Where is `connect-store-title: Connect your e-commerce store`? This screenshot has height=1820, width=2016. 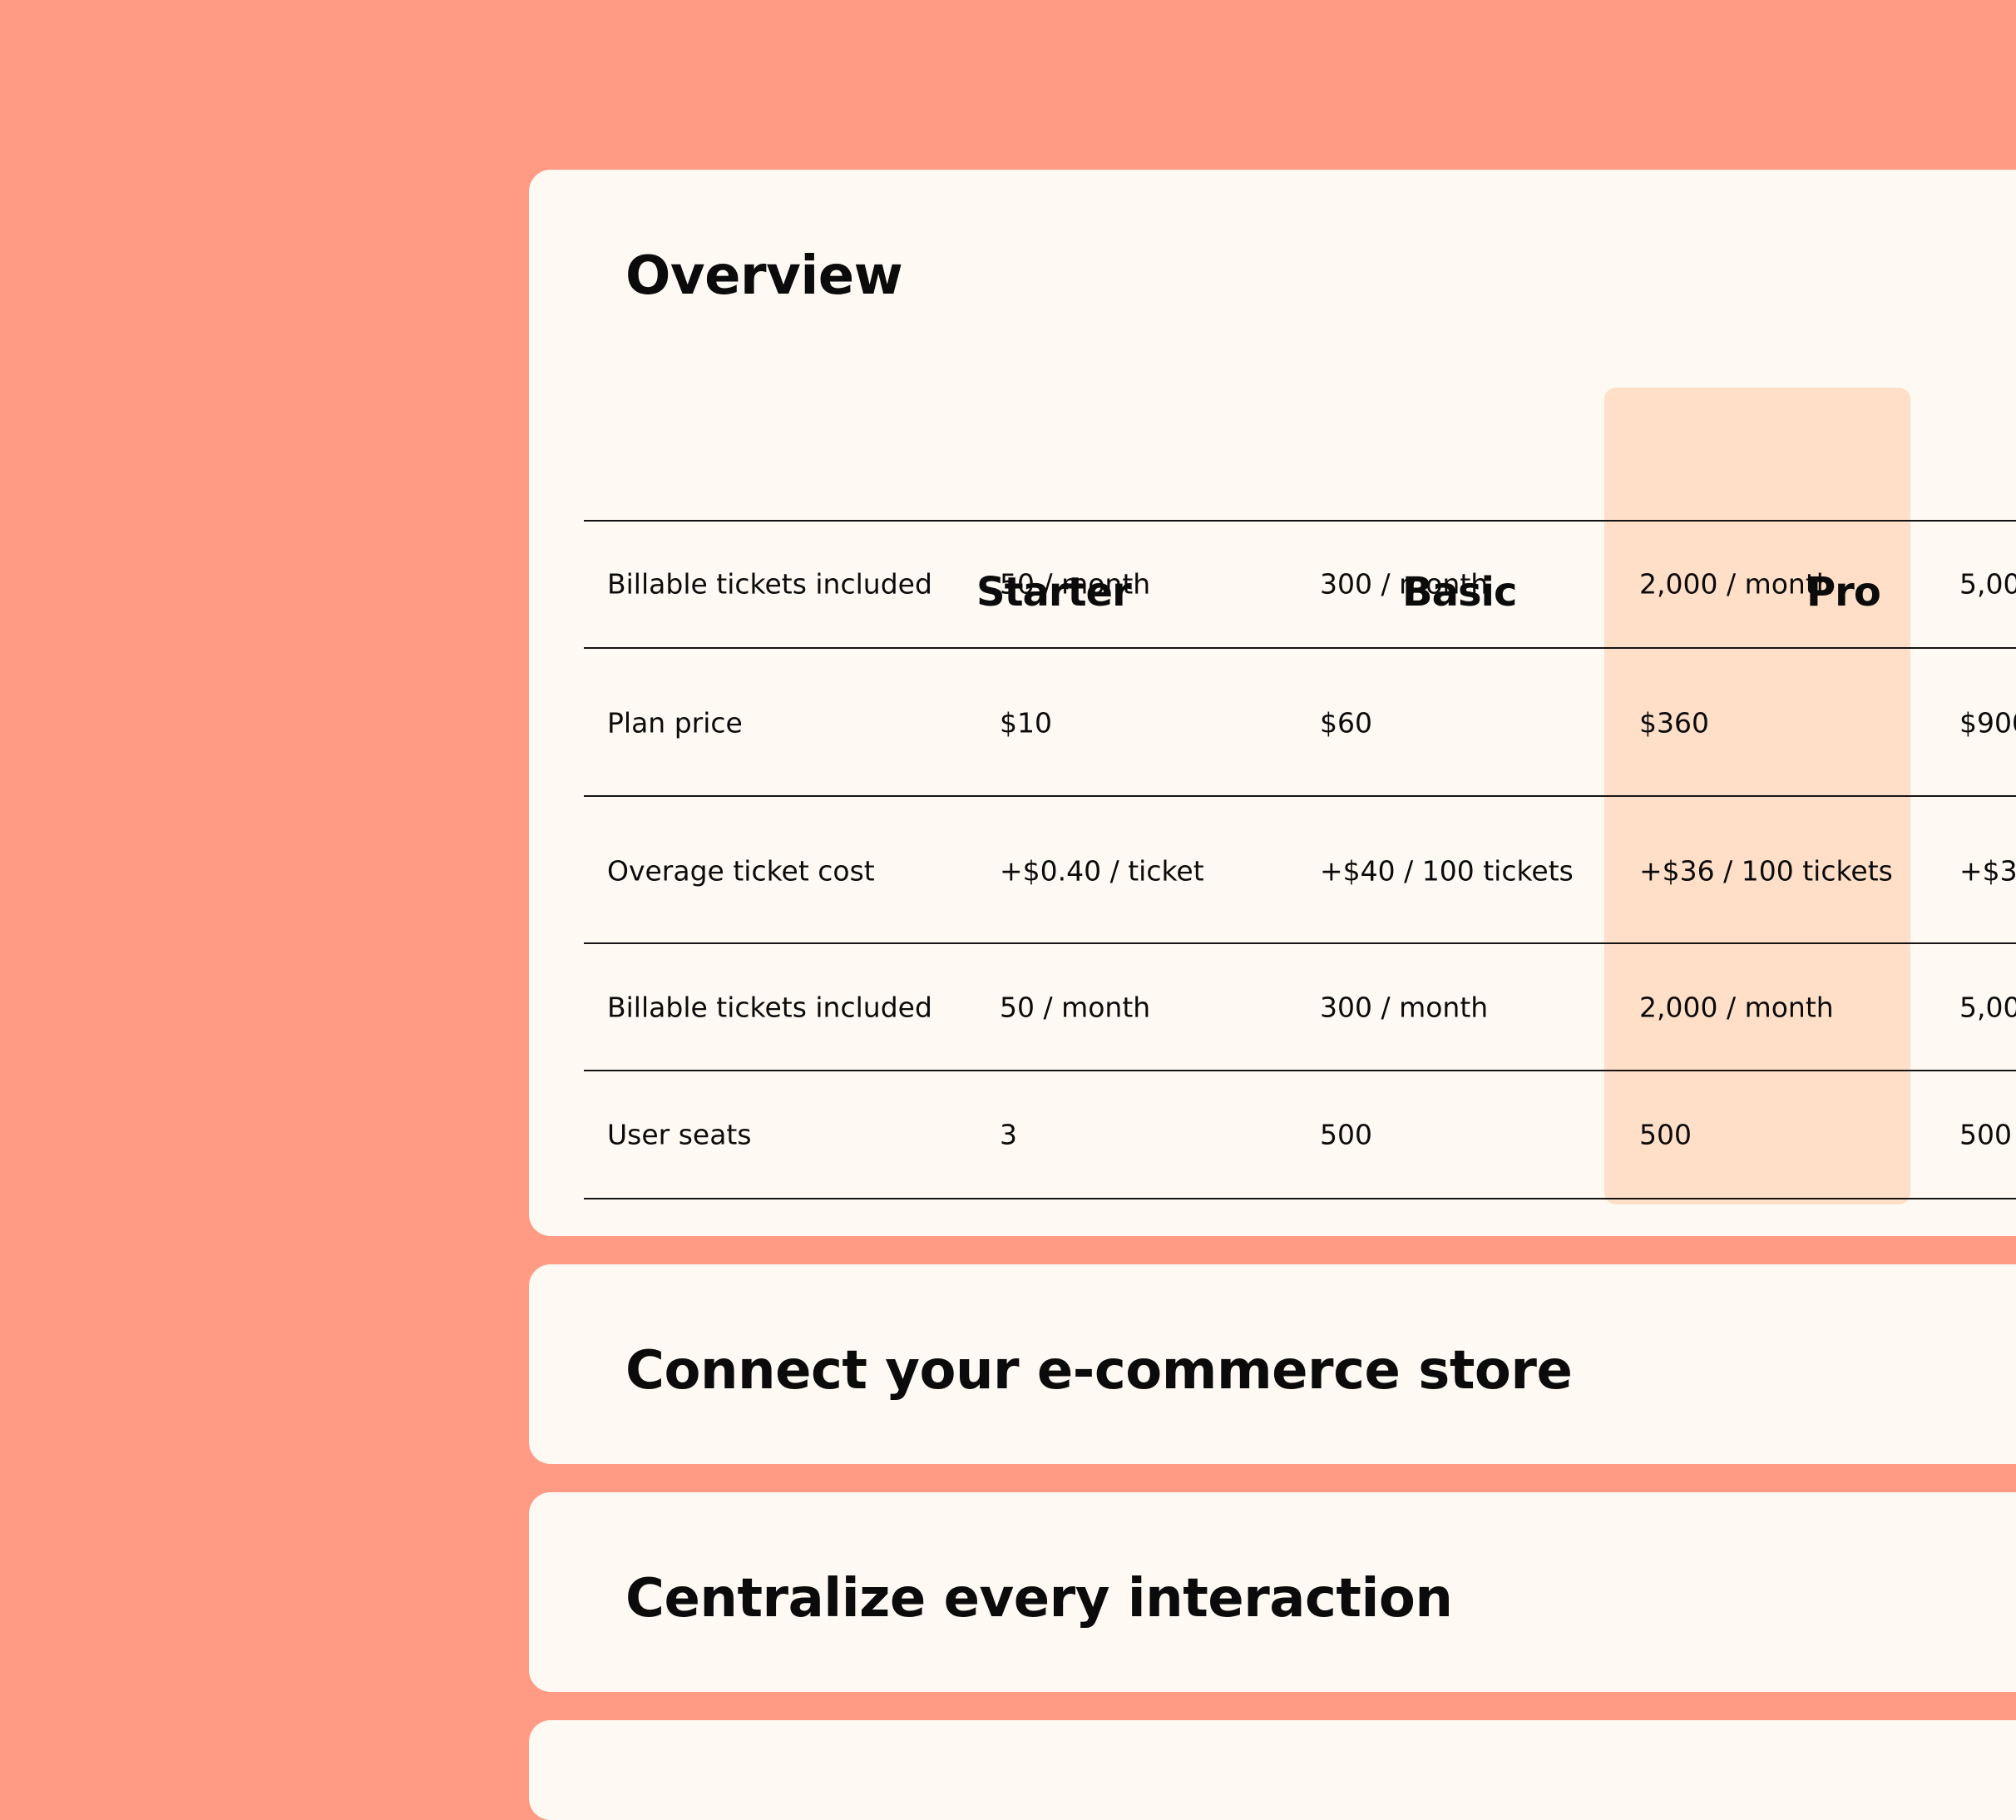 connect-store-title: Connect your e-commerce store is located at coordinates (1099, 1371).